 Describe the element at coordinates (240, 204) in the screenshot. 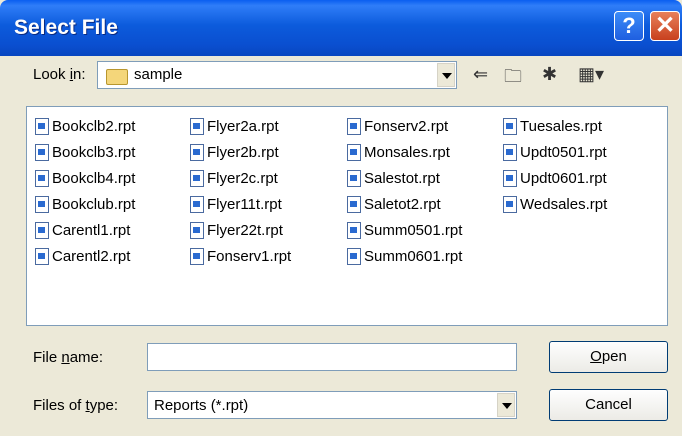

I see `list-item: Flyer11t.rpt` at that location.